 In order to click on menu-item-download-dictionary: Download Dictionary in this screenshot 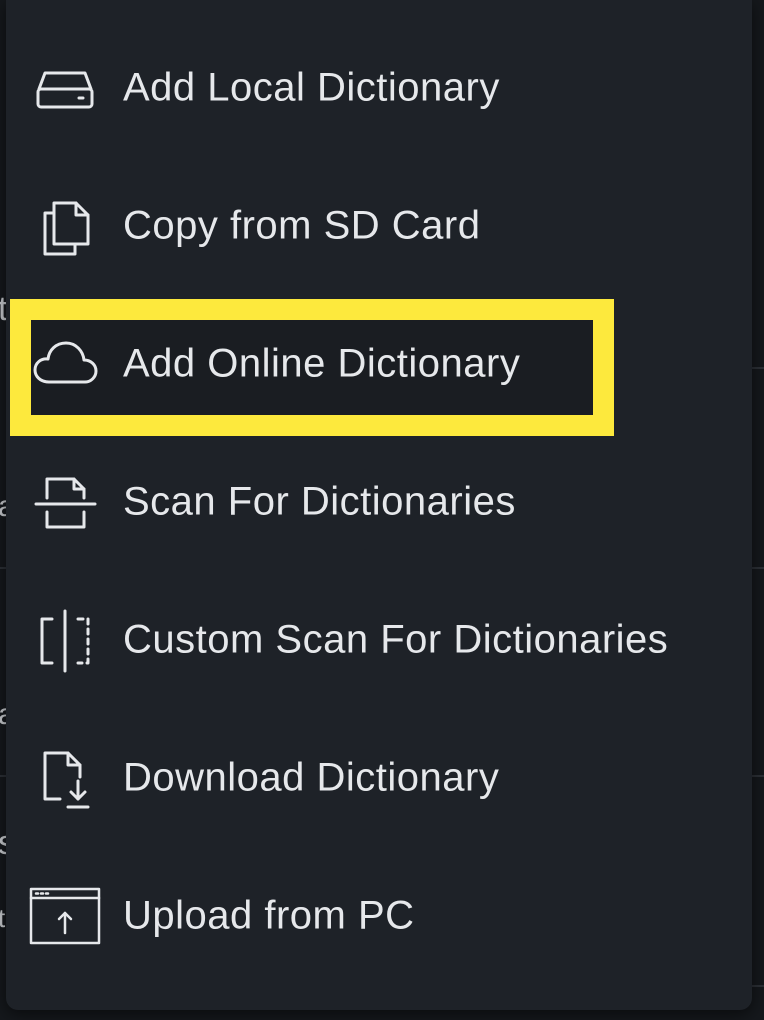, I will do `click(379, 778)`.